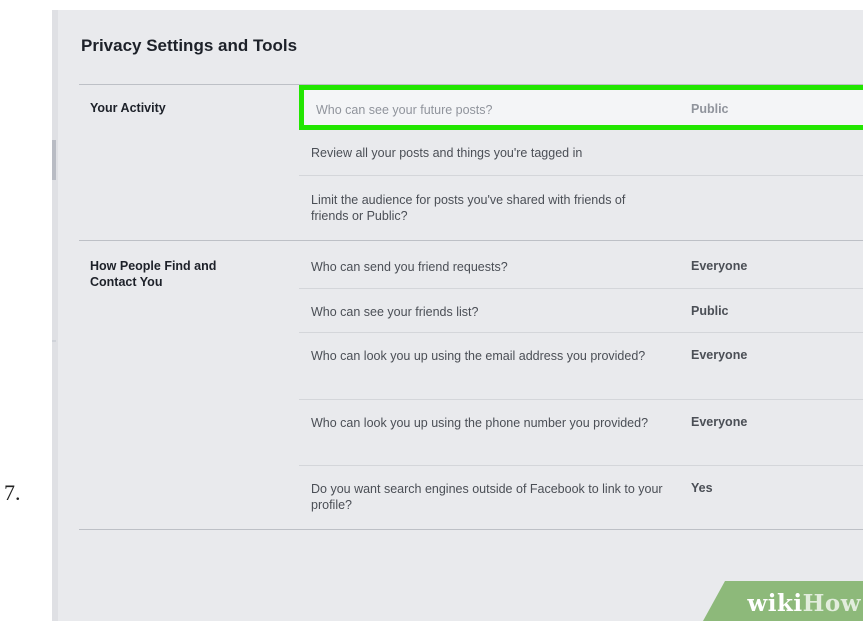 Image resolution: width=863 pixels, height=621 pixels. Describe the element at coordinates (471, 529) in the screenshot. I see `section-divider` at that location.